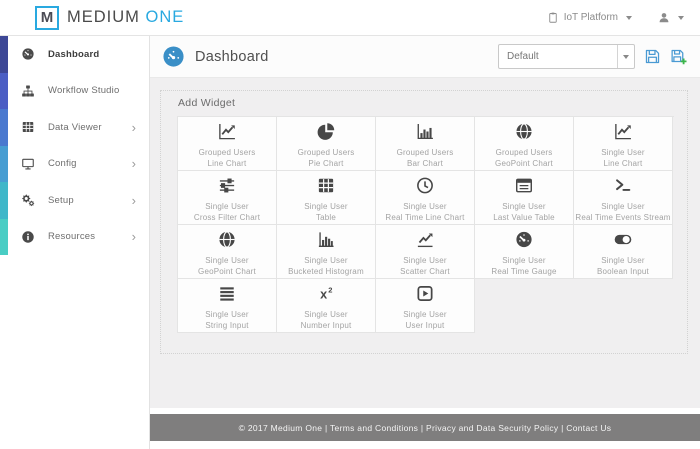  I want to click on widget-single-user-real-time-line-chart: Single User Real Time Line Chart, so click(425, 198).